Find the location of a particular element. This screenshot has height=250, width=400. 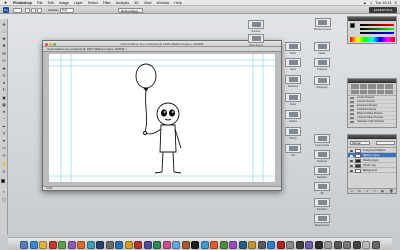

panel-icon-navigator: Navigator is located at coordinates (322, 172).